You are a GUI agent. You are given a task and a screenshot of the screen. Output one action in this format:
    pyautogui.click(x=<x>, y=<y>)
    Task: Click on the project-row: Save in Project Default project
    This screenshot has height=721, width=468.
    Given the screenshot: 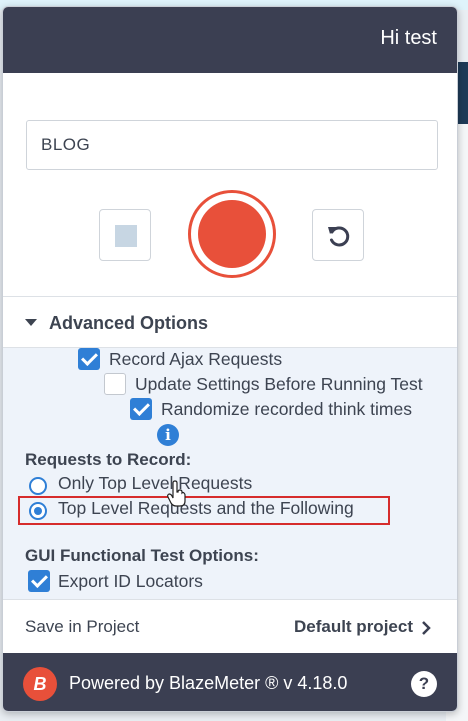 What is the action you would take?
    pyautogui.click(x=230, y=626)
    